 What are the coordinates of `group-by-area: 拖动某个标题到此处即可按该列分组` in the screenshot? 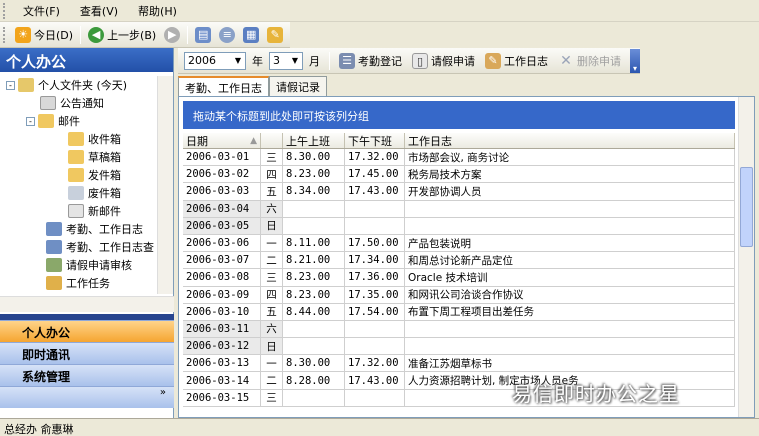 It's located at (459, 115).